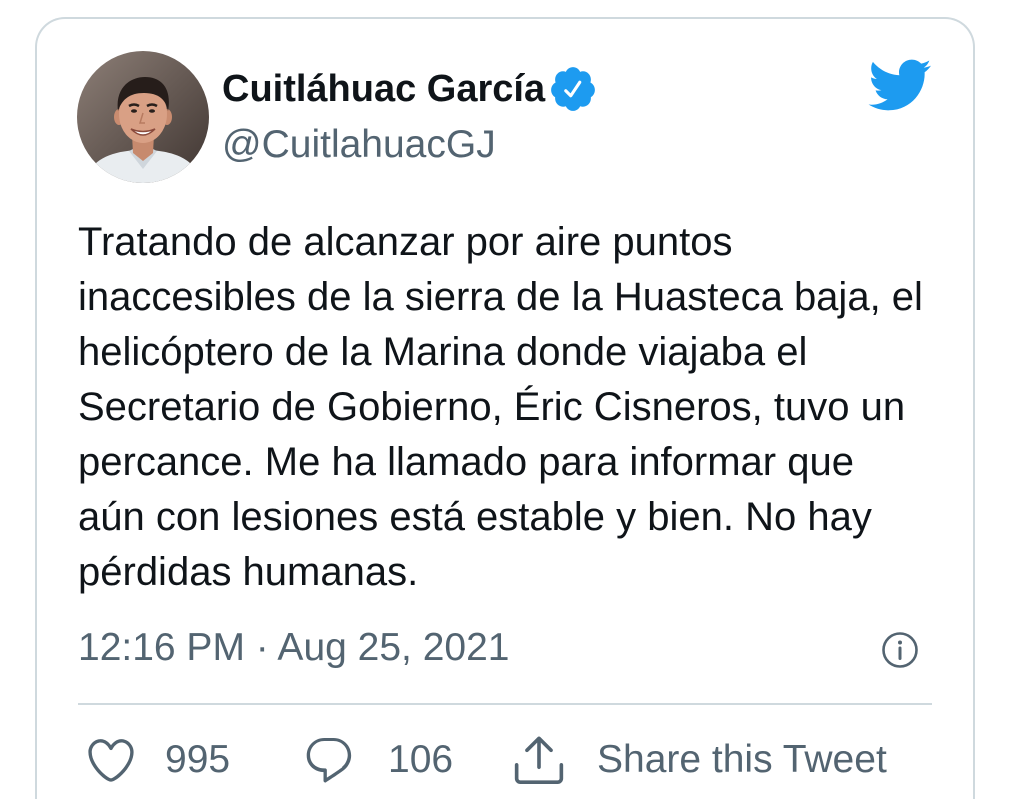  I want to click on reply-button: 106, so click(377, 760).